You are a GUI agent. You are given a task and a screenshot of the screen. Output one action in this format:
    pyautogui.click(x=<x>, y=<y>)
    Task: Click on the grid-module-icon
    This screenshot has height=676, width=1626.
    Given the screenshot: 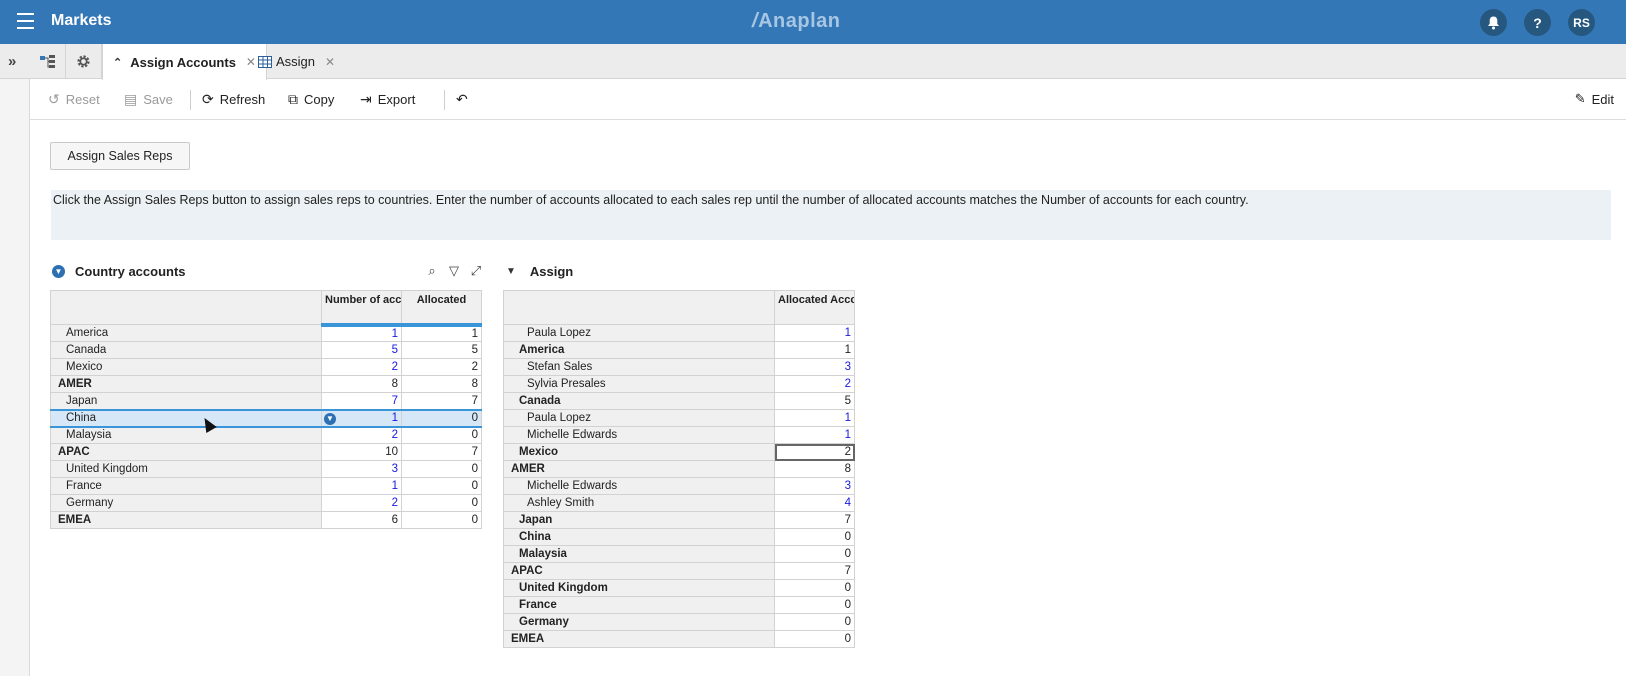 What is the action you would take?
    pyautogui.click(x=265, y=61)
    